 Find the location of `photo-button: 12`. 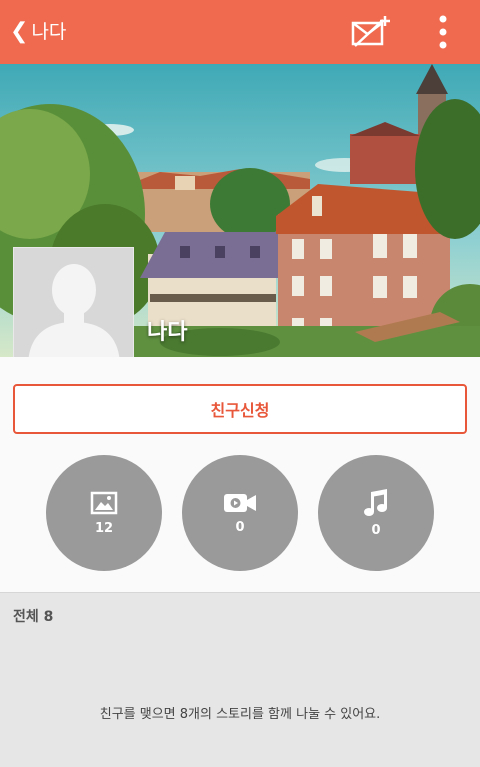

photo-button: 12 is located at coordinates (104, 513).